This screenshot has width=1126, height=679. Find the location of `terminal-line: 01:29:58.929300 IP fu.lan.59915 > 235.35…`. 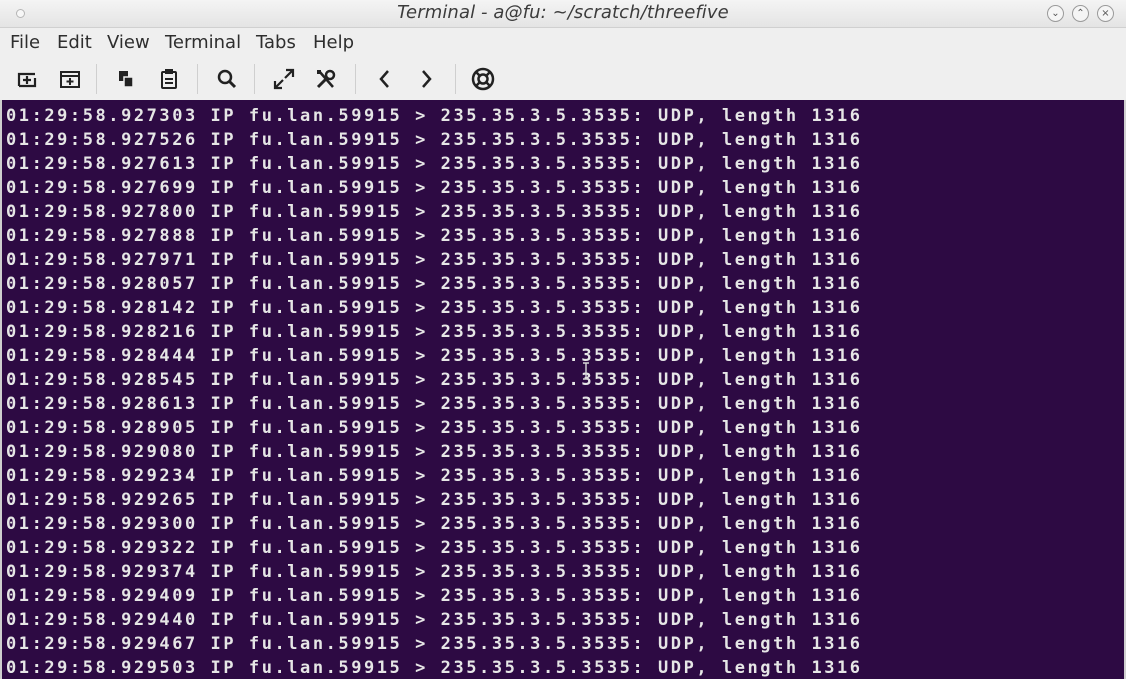

terminal-line: 01:29:58.929300 IP fu.lan.59915 > 235.35… is located at coordinates (434, 524).